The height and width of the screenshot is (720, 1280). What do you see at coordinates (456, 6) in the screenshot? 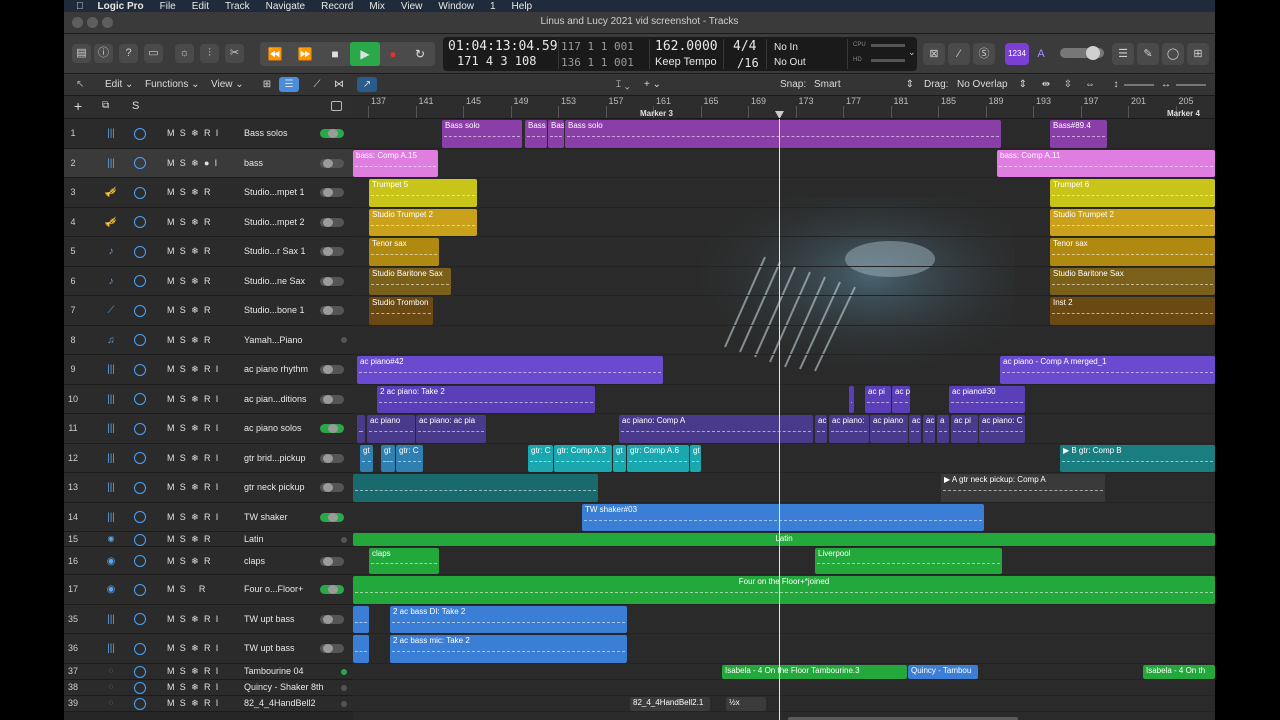
I see `menu-window: Window` at bounding box center [456, 6].